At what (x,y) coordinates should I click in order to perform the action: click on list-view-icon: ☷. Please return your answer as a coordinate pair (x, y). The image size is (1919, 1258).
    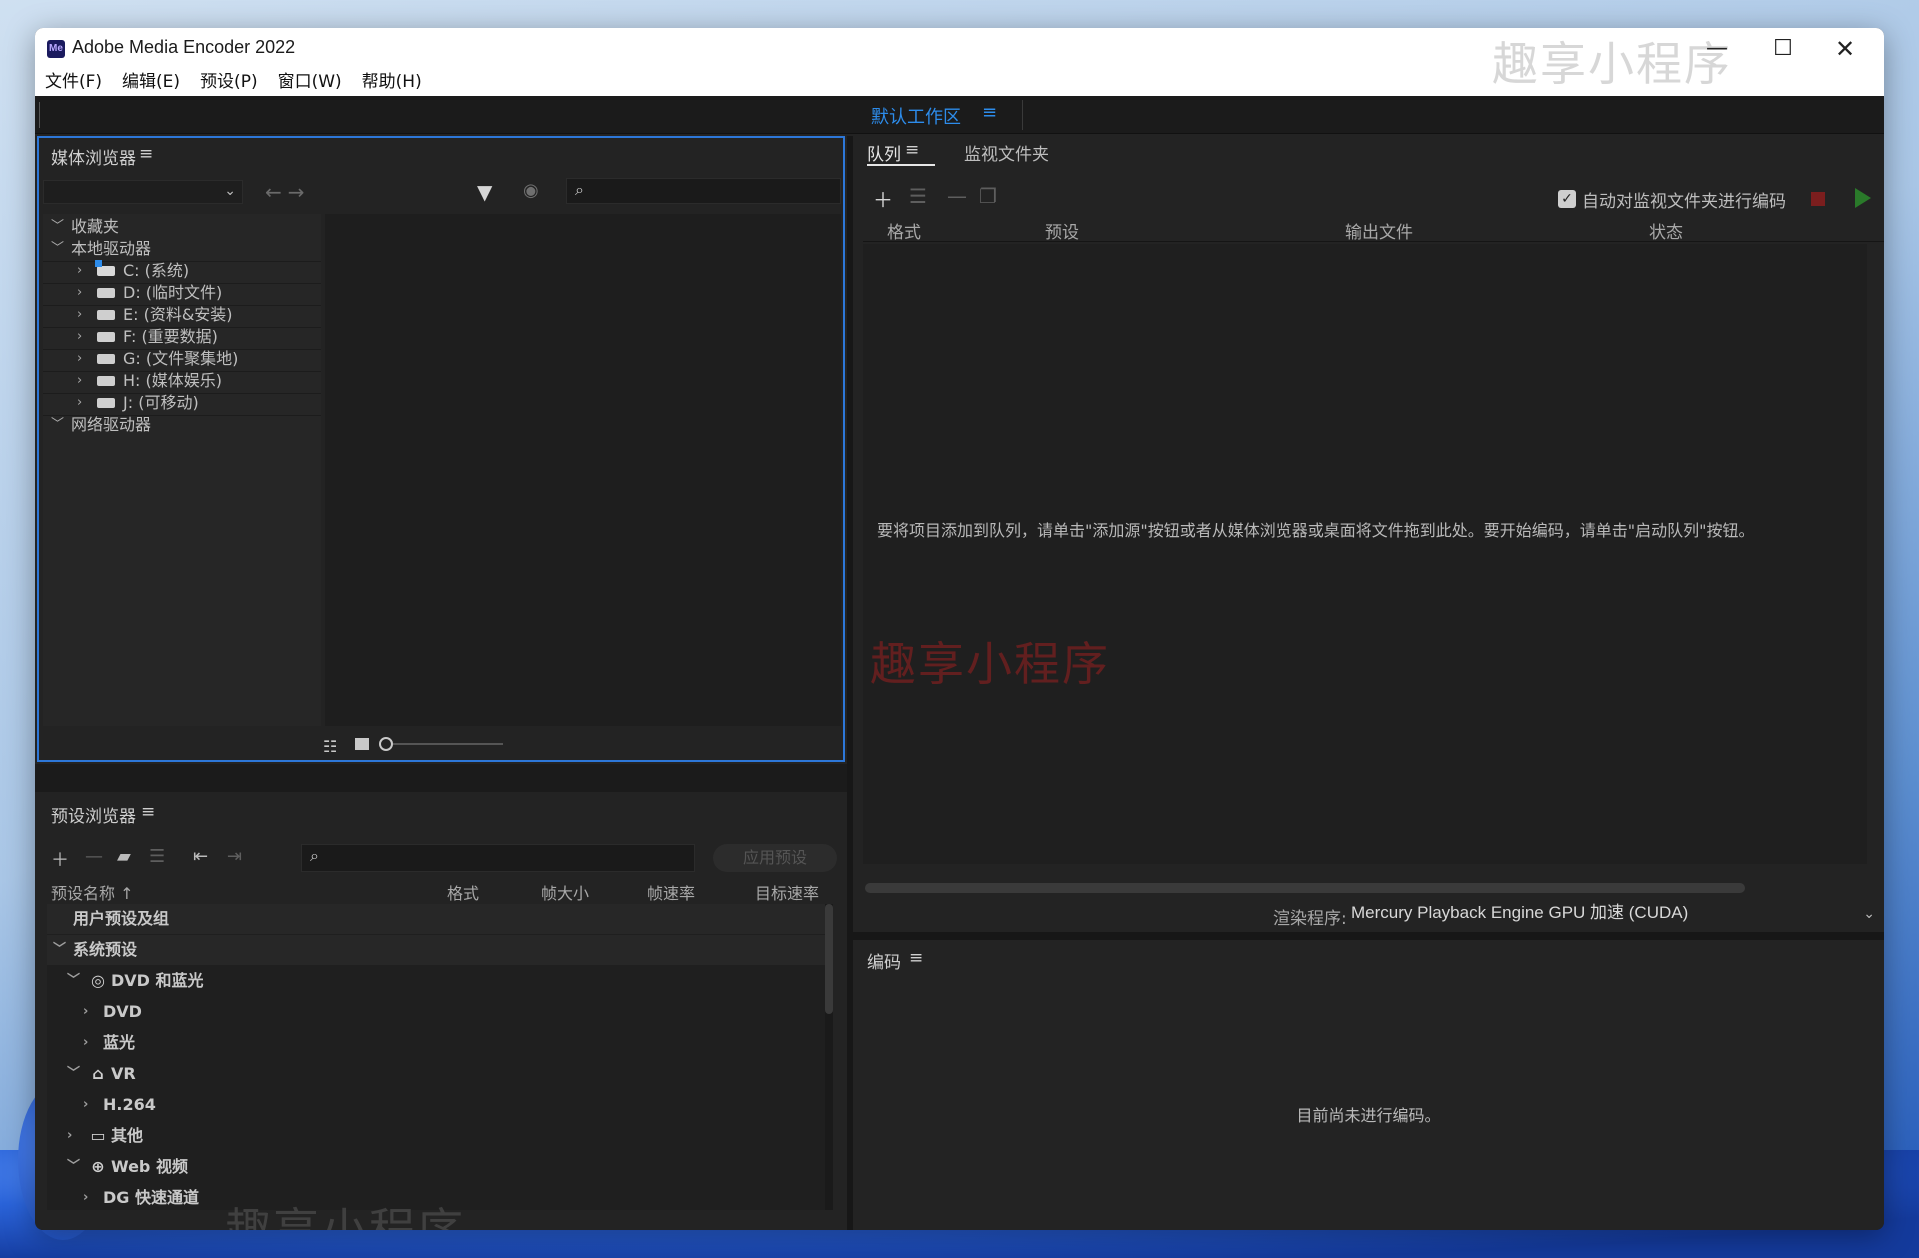
    Looking at the image, I should click on (330, 746).